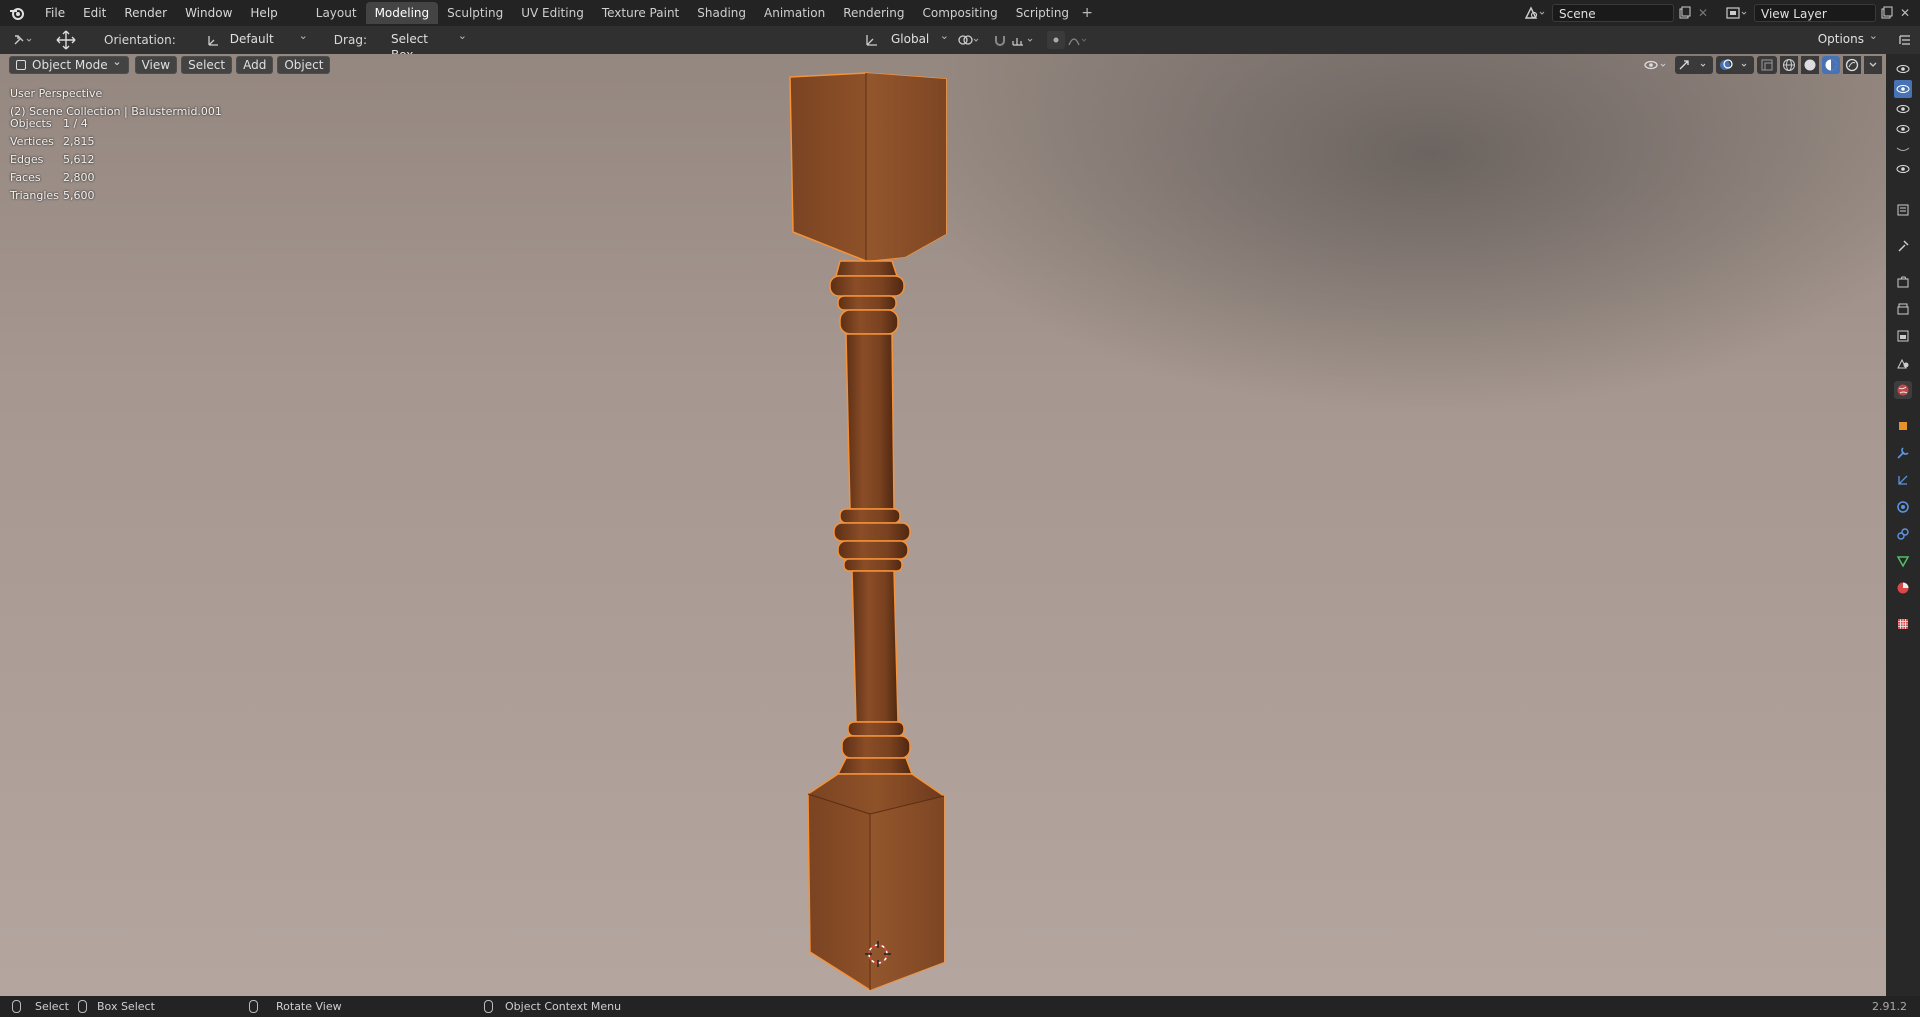  What do you see at coordinates (126, 1006) in the screenshot?
I see `status-box-select-label: Box Select` at bounding box center [126, 1006].